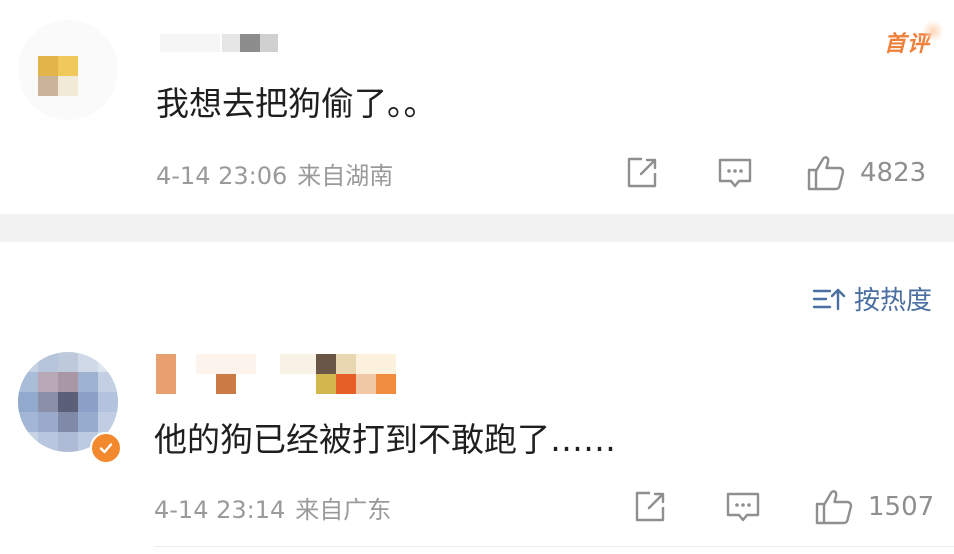 The image size is (954, 554). I want to click on comment-actions: 4823, so click(775, 173).